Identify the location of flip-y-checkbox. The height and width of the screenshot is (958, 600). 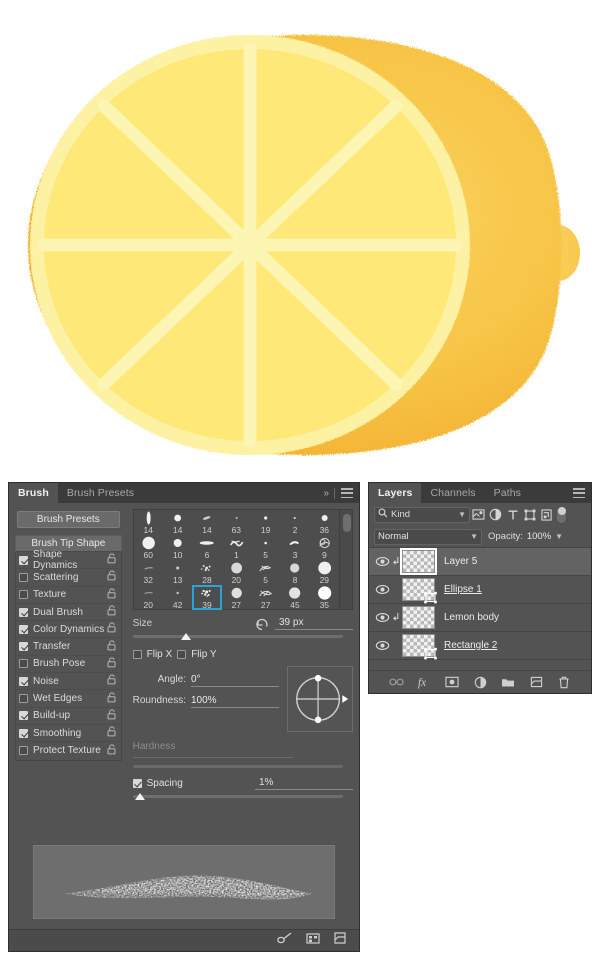
(182, 654).